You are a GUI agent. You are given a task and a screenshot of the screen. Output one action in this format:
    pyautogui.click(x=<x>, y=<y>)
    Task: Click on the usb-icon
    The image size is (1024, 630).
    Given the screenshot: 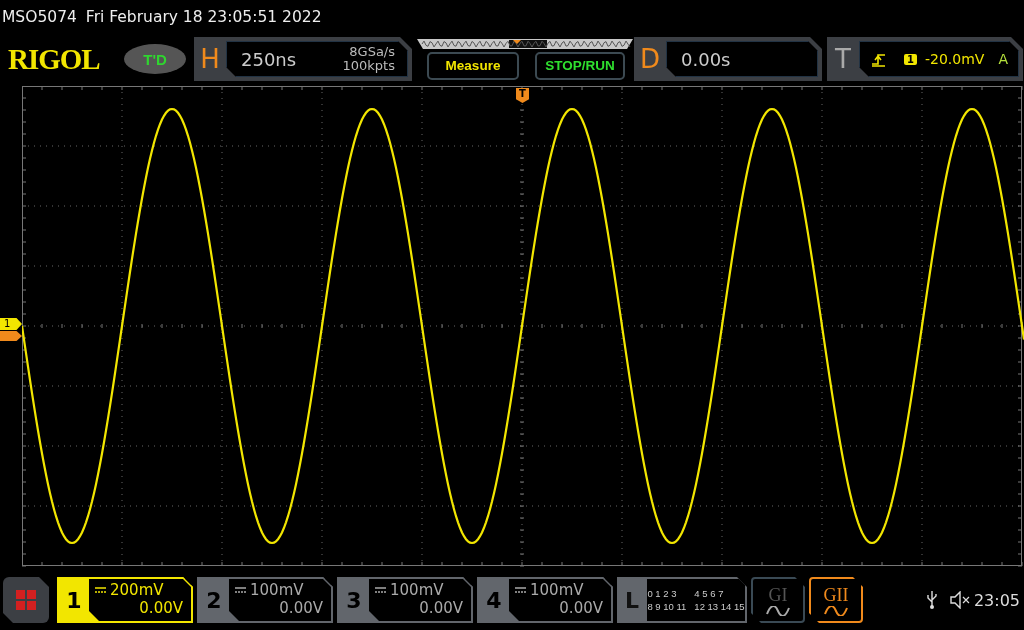 What is the action you would take?
    pyautogui.click(x=932, y=600)
    